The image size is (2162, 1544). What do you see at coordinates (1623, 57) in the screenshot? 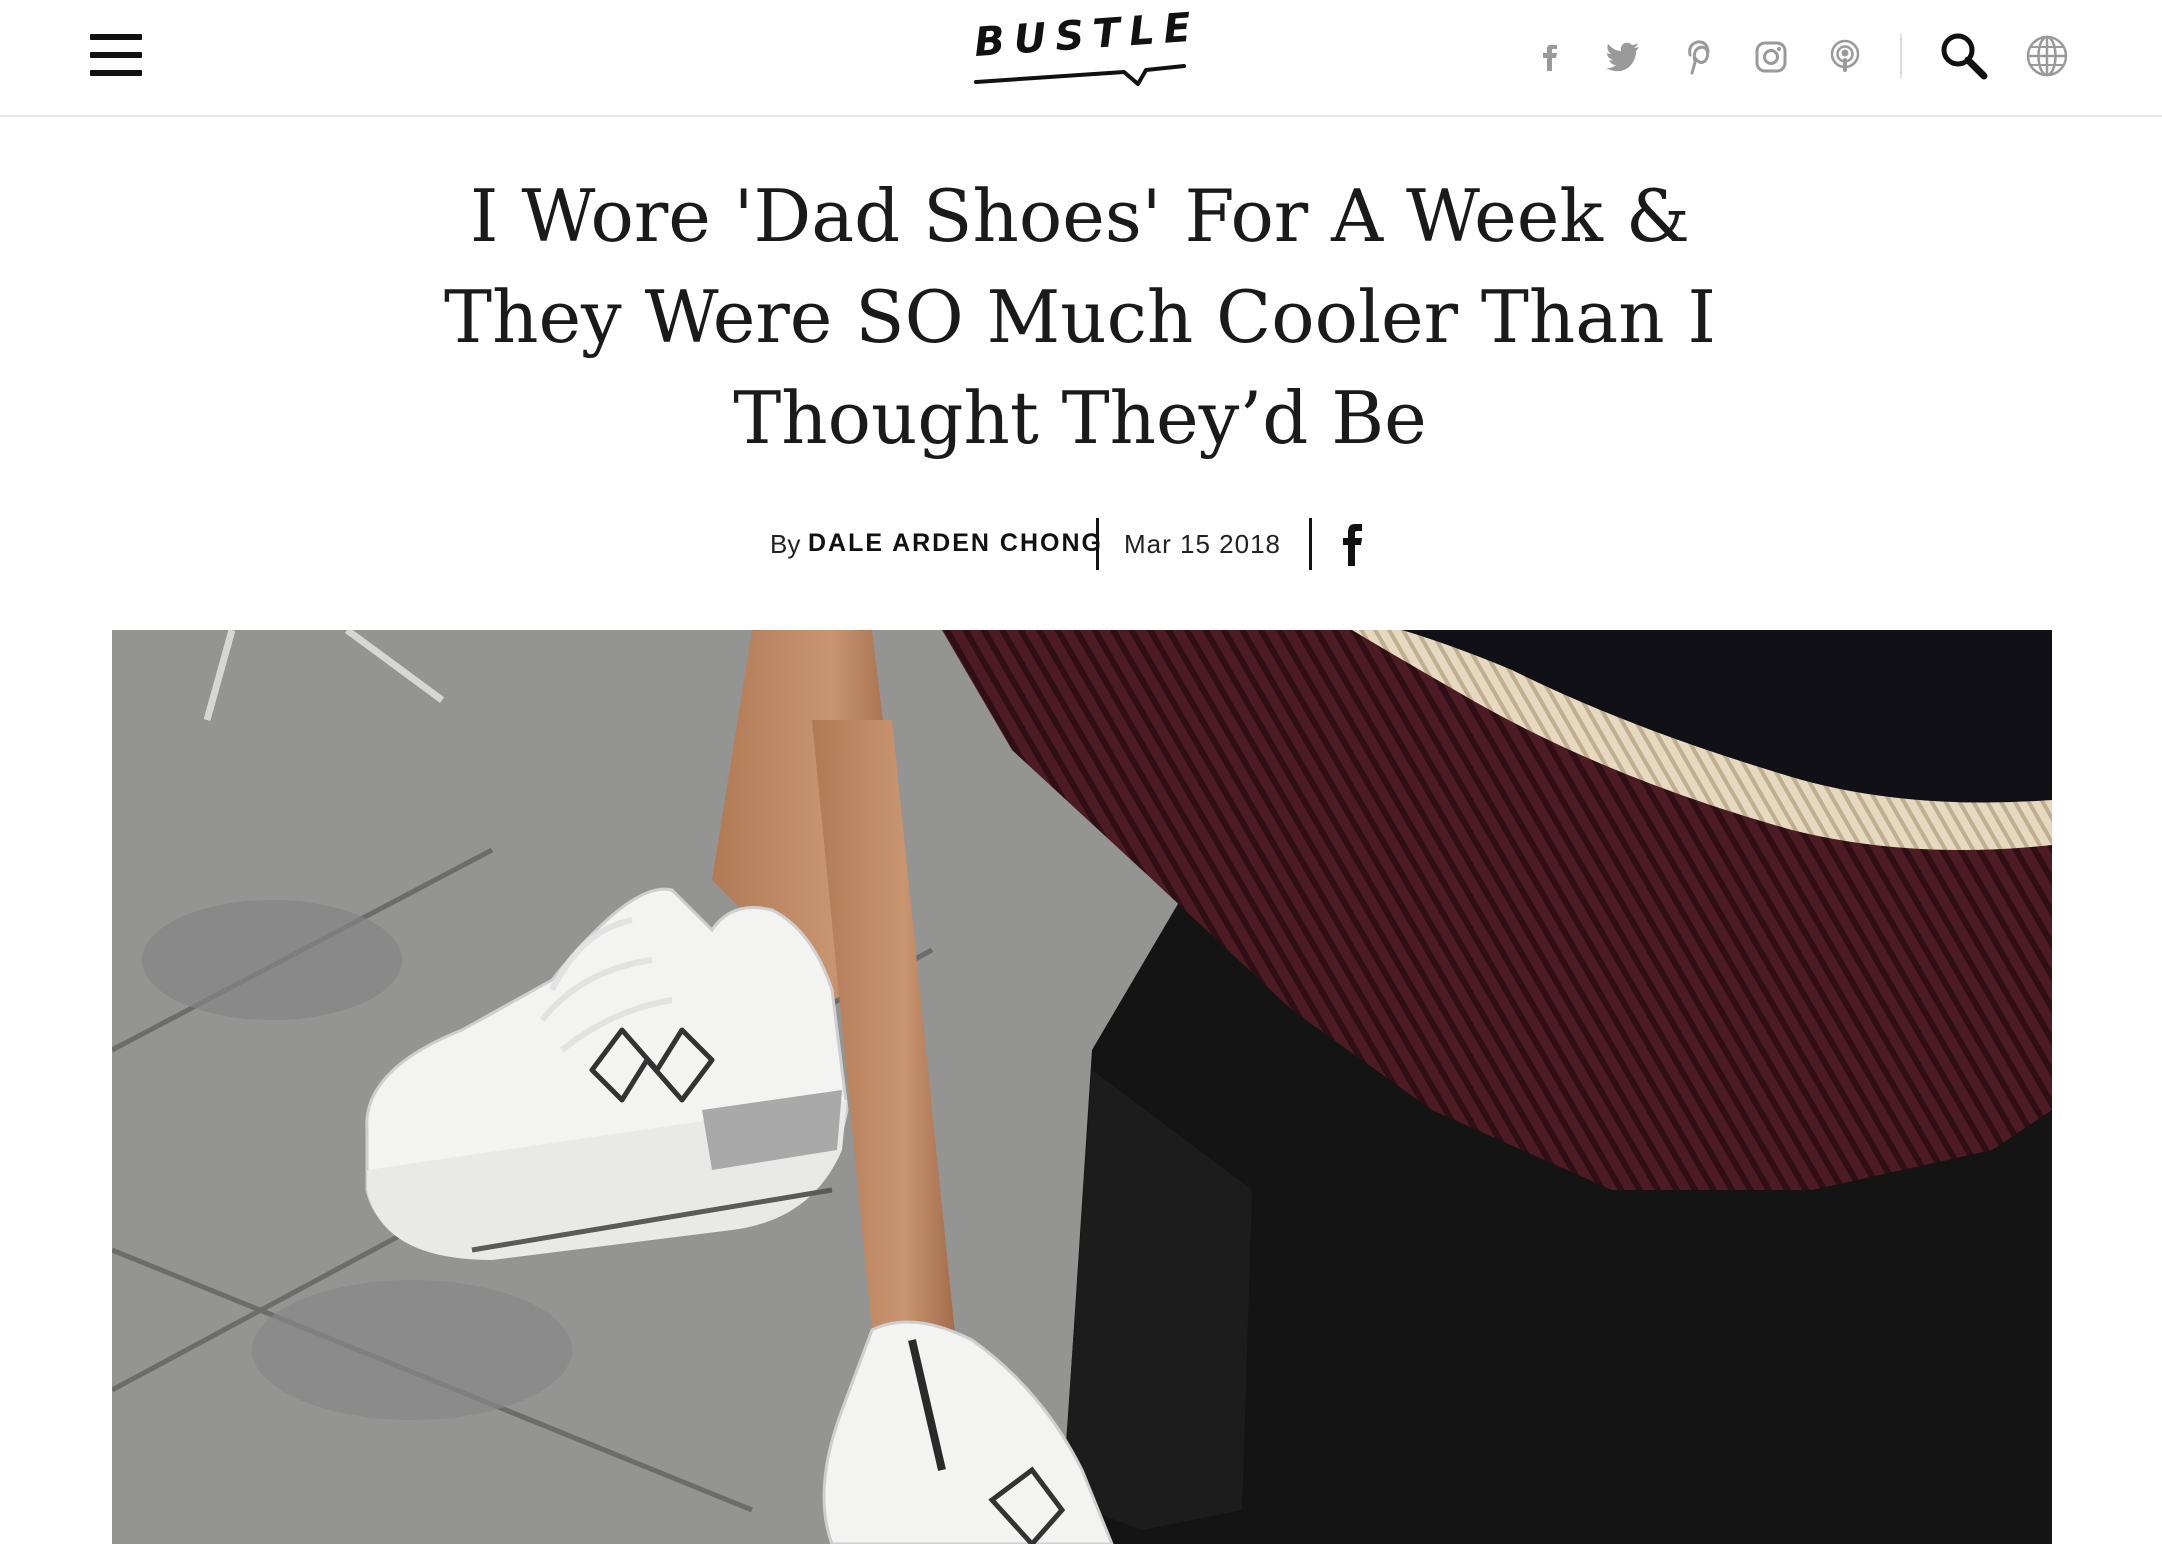
I see `twitter-icon` at bounding box center [1623, 57].